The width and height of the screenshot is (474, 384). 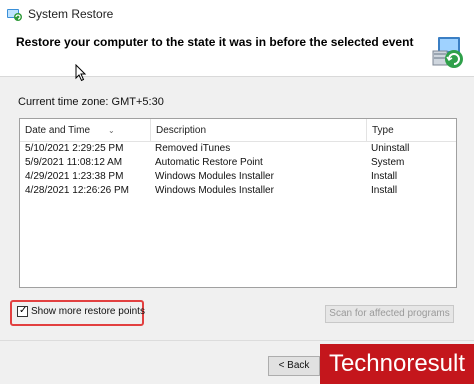 I want to click on back-button: < Back, so click(x=294, y=366).